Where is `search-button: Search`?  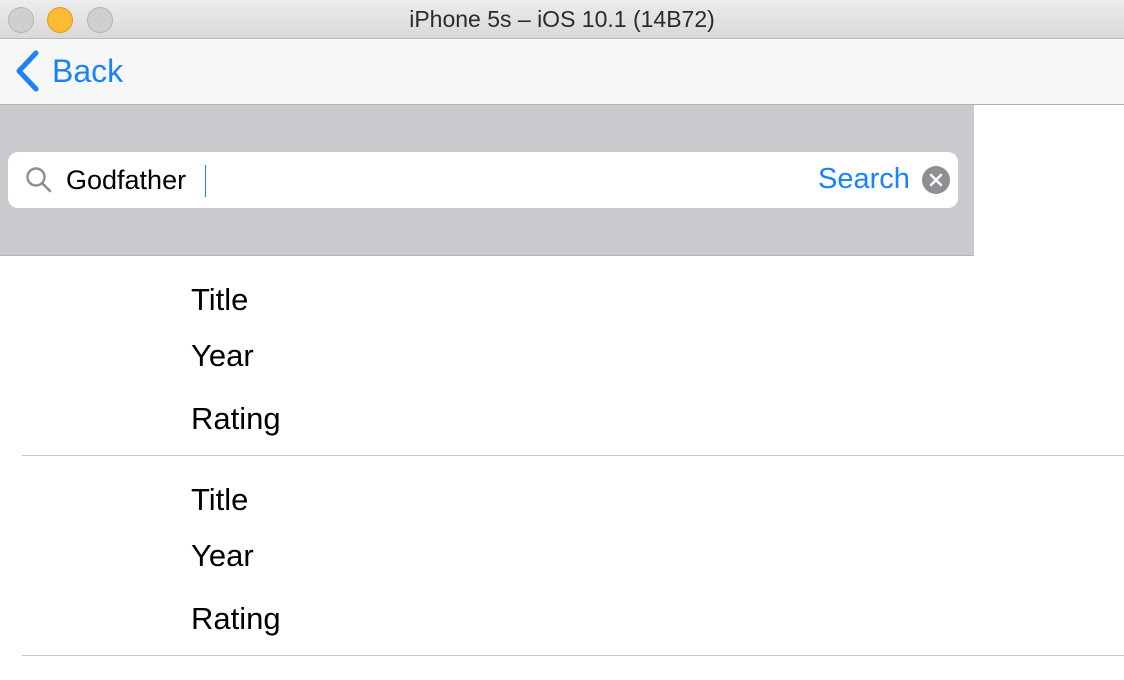 search-button: Search is located at coordinates (864, 179).